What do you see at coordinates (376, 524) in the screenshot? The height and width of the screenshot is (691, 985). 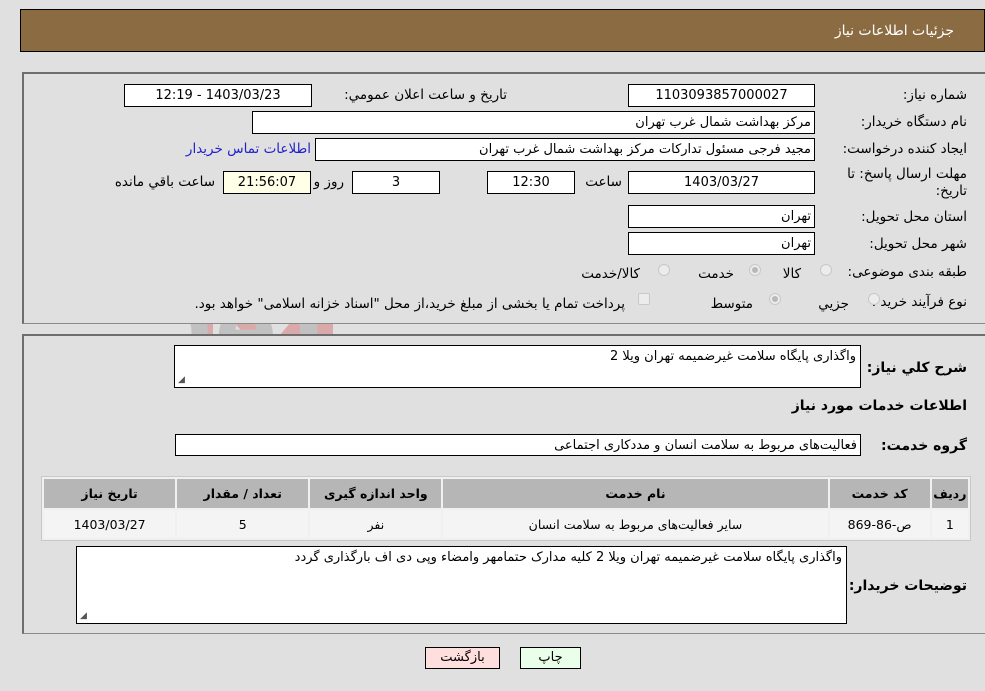 I see `cell-unit: نفر` at bounding box center [376, 524].